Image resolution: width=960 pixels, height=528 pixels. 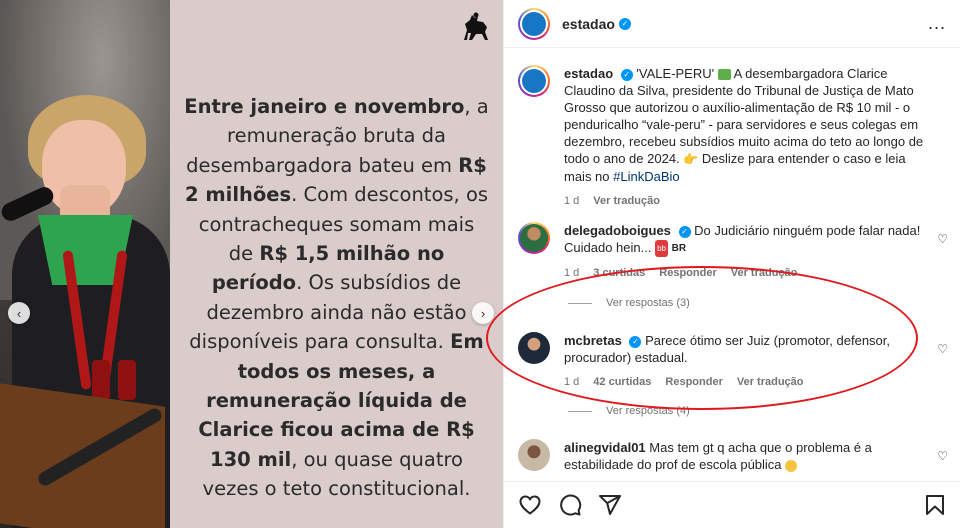 I want to click on view-replies-label: Ver respostas (4), so click(x=648, y=411).